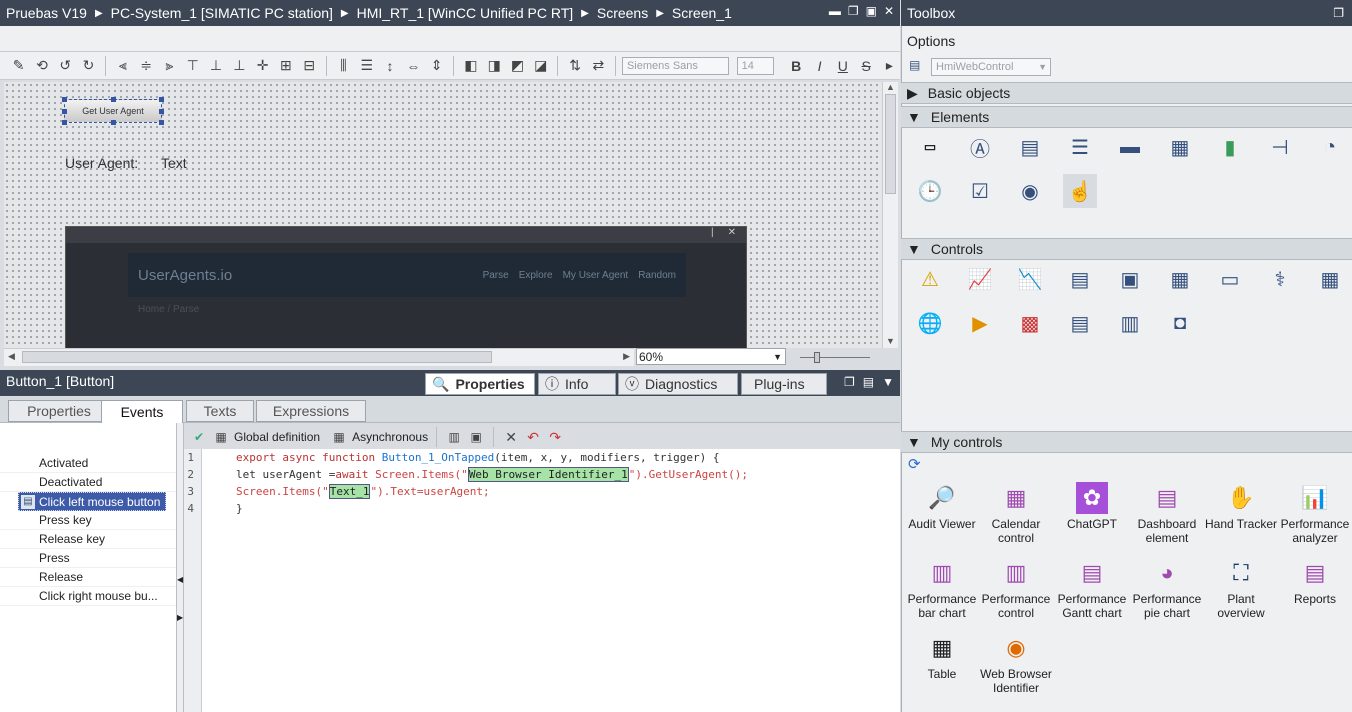 The width and height of the screenshot is (1352, 712). I want to click on tab-info: ⓘ Info, so click(577, 384).